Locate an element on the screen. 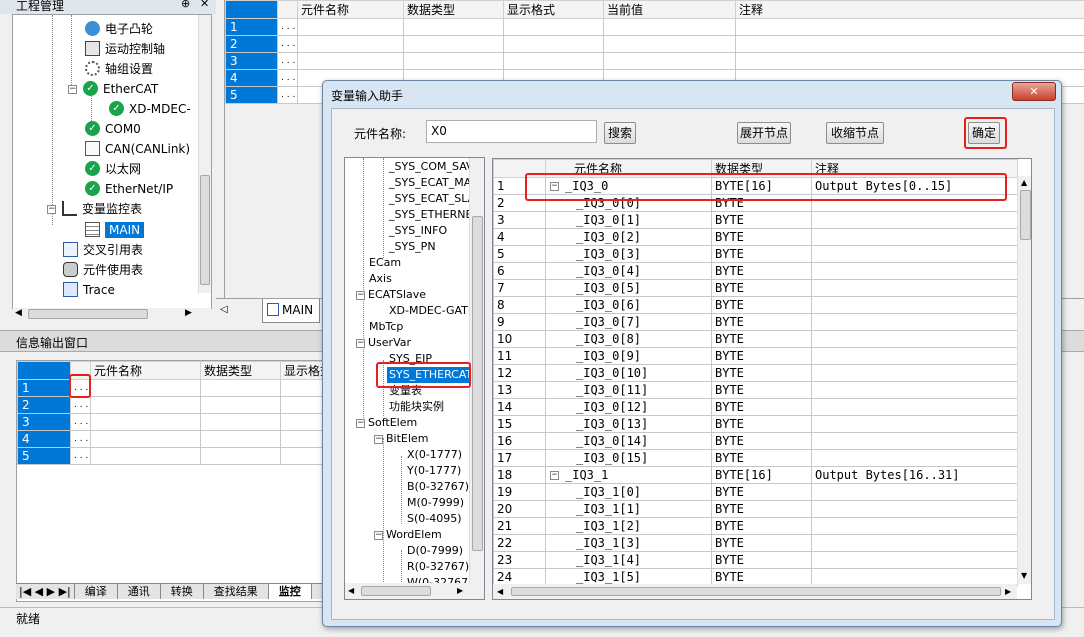  name-input: X0 is located at coordinates (511, 131).